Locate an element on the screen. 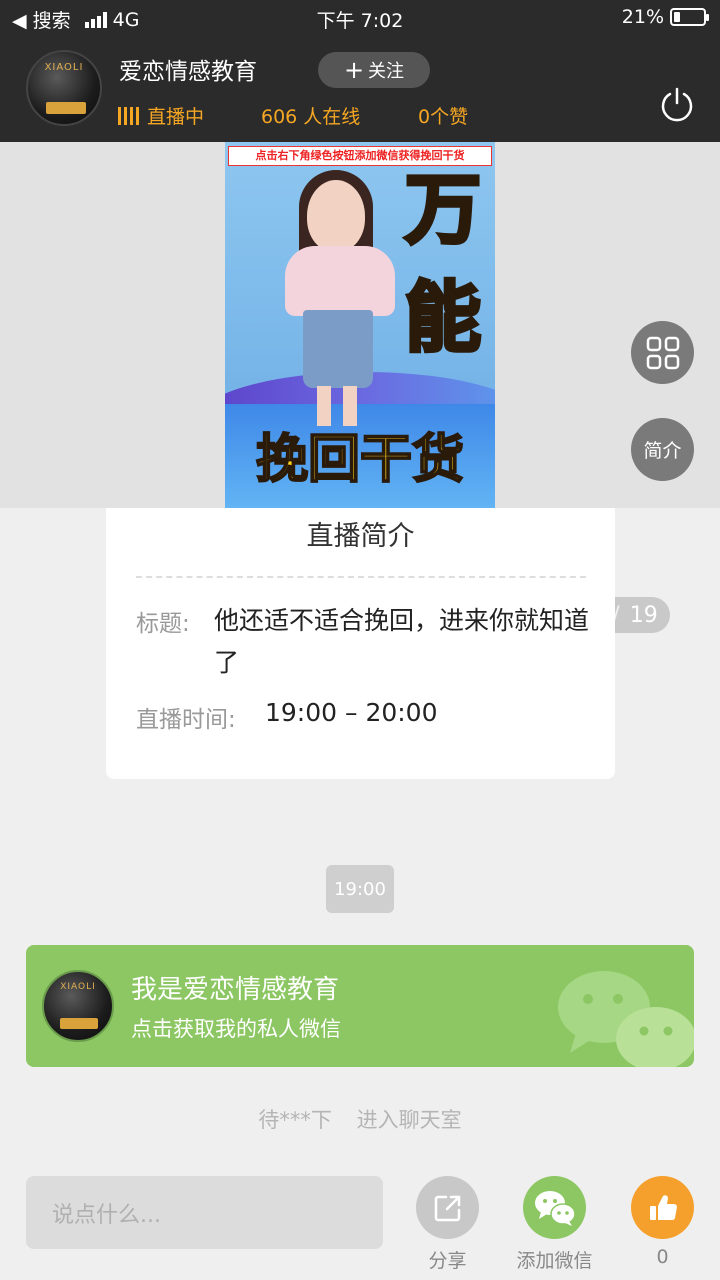 Image resolution: width=720 pixels, height=1280 pixels. poster-title: 挽回干货 is located at coordinates (360, 460).